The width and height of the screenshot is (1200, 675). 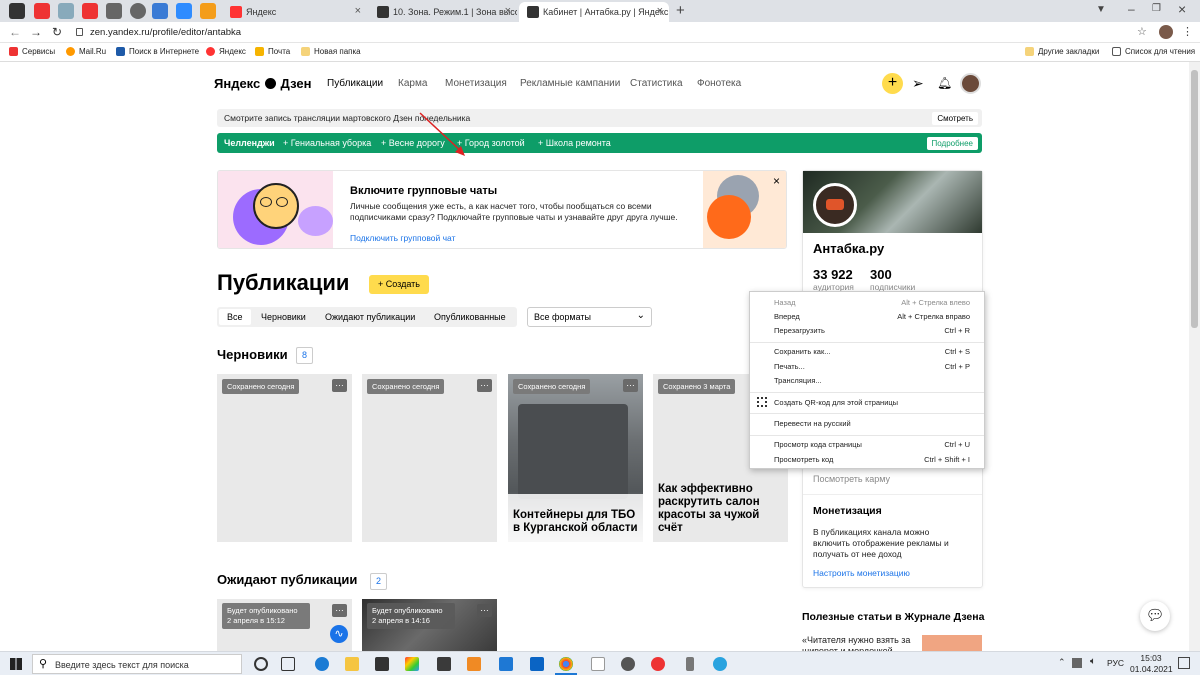 I want to click on microphone-icon, so click(x=690, y=664).